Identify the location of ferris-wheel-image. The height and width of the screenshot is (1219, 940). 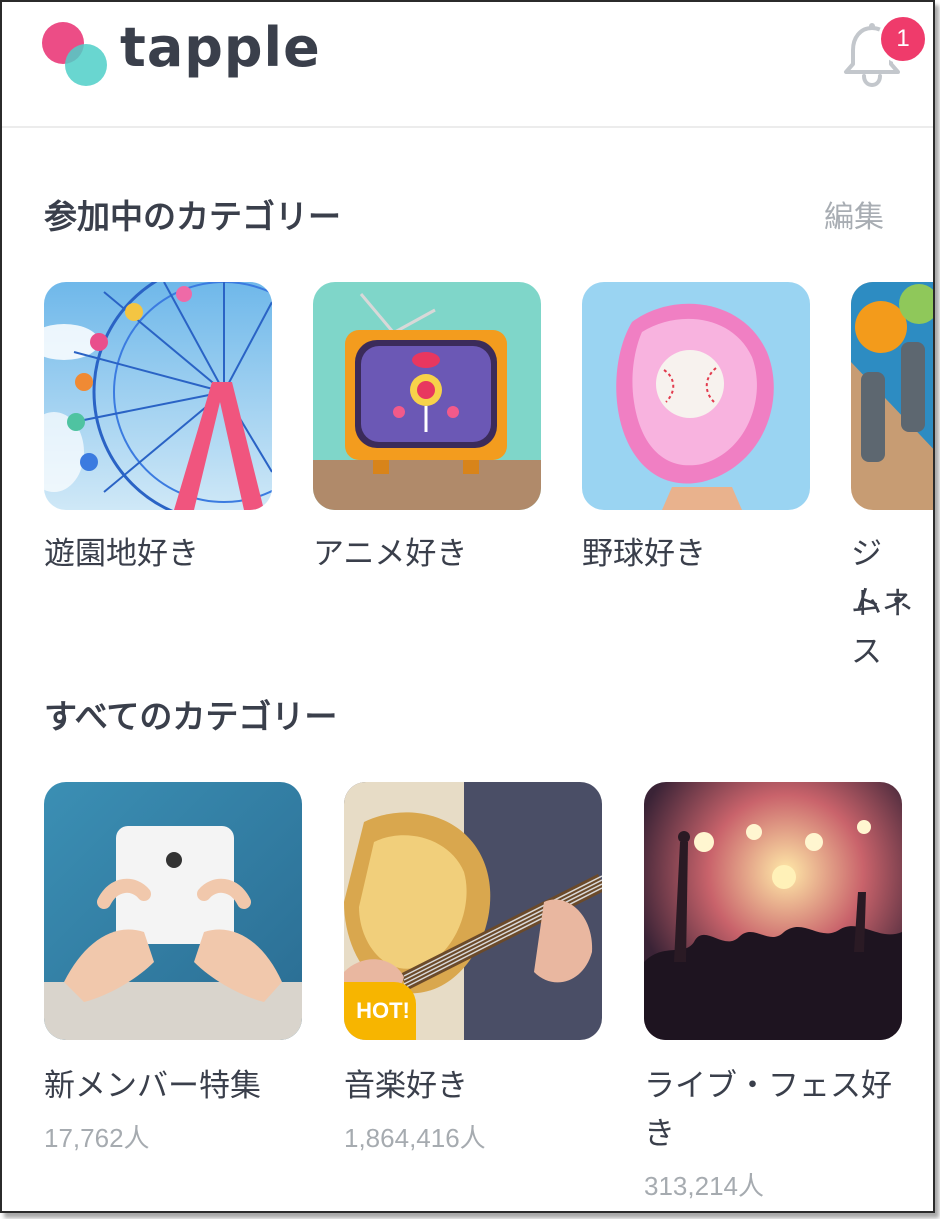
(158, 396).